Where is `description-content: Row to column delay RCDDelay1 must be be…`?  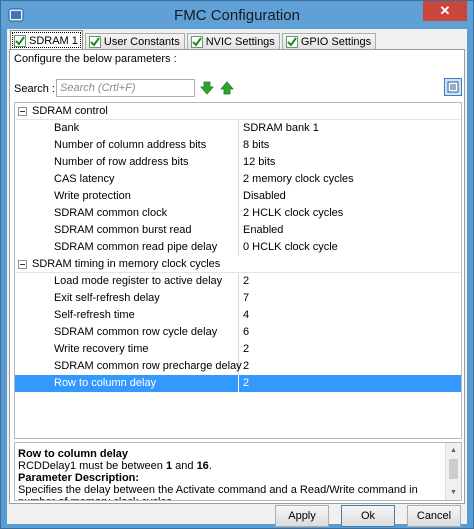 description-content: Row to column delay RCDDelay1 must be be… is located at coordinates (232, 474).